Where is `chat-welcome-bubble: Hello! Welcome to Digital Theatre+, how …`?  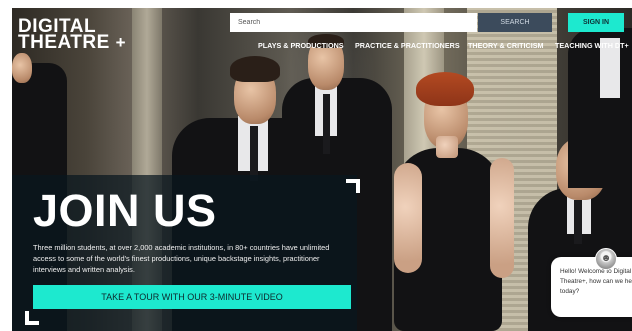 chat-welcome-bubble: Hello! Welcome to Digital Theatre+, how … is located at coordinates (591, 287).